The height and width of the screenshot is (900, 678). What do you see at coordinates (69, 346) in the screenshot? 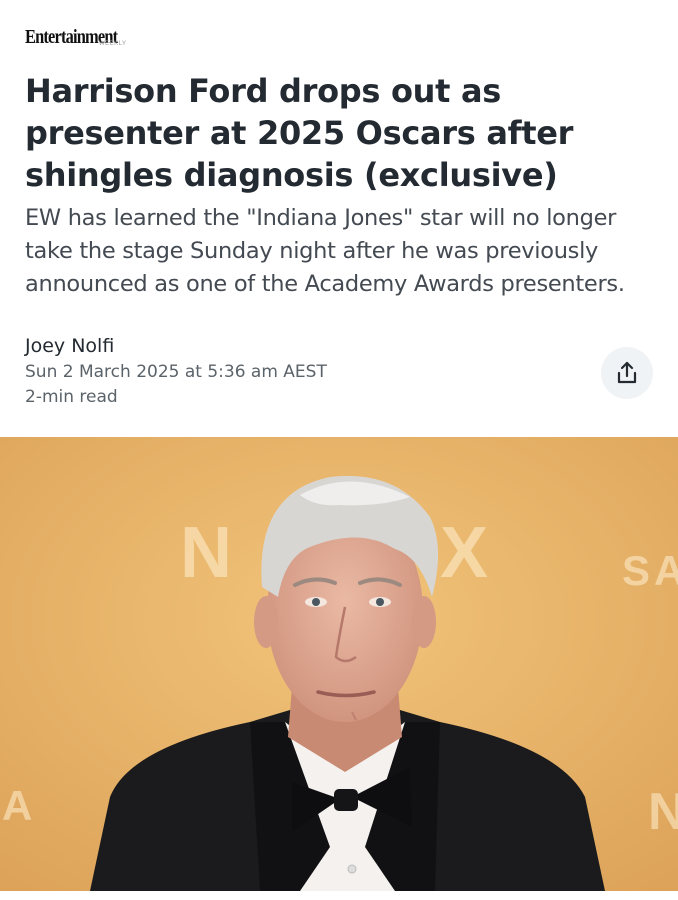
I see `author-name: Joey Nolfi` at bounding box center [69, 346].